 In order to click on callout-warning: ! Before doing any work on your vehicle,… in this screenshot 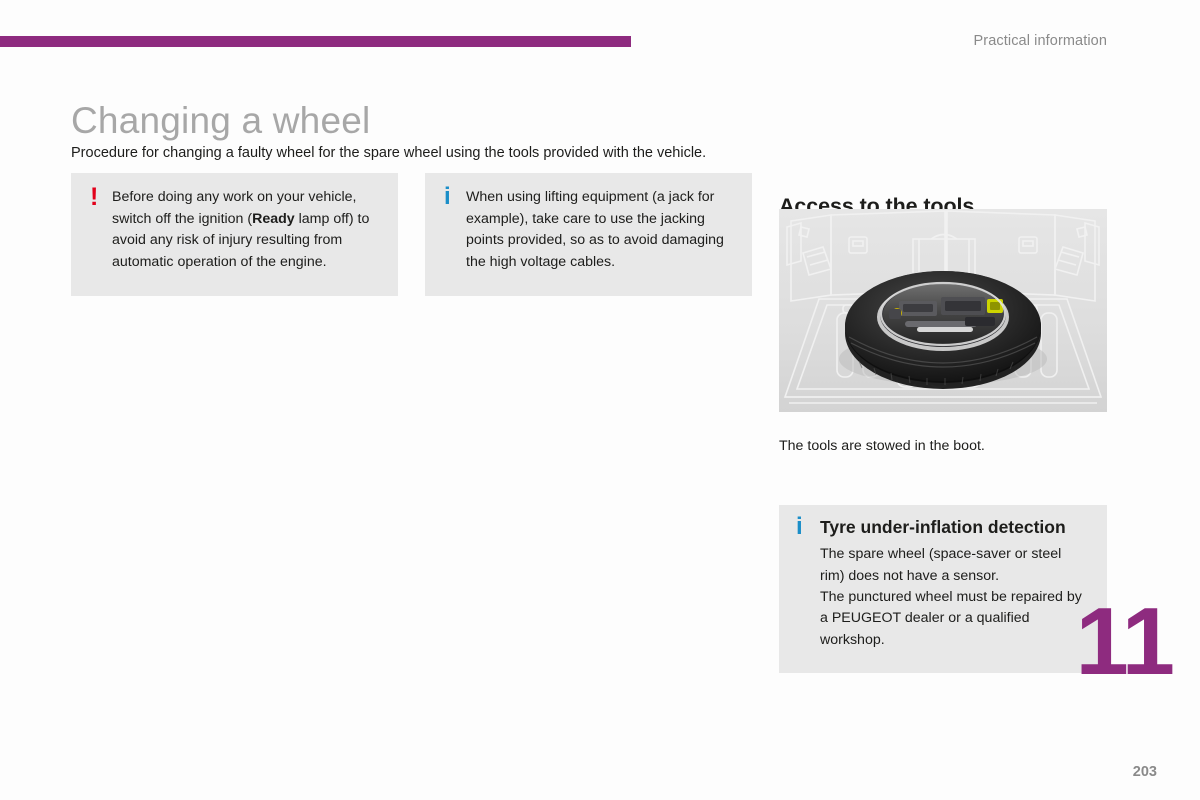, I will do `click(234, 234)`.